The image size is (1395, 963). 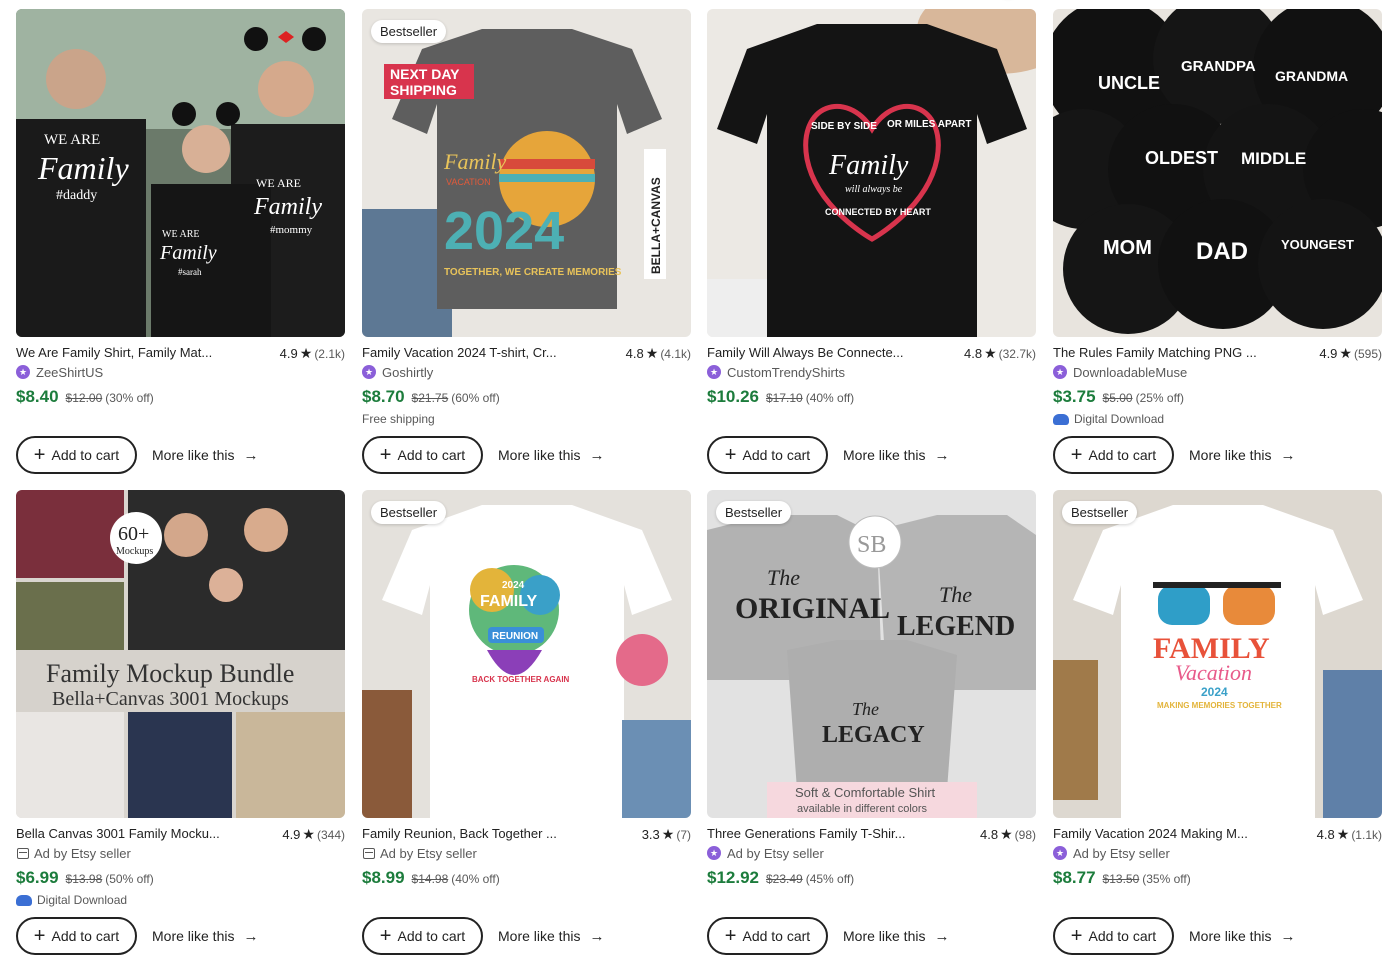 I want to click on review-count: (7), so click(x=683, y=835).